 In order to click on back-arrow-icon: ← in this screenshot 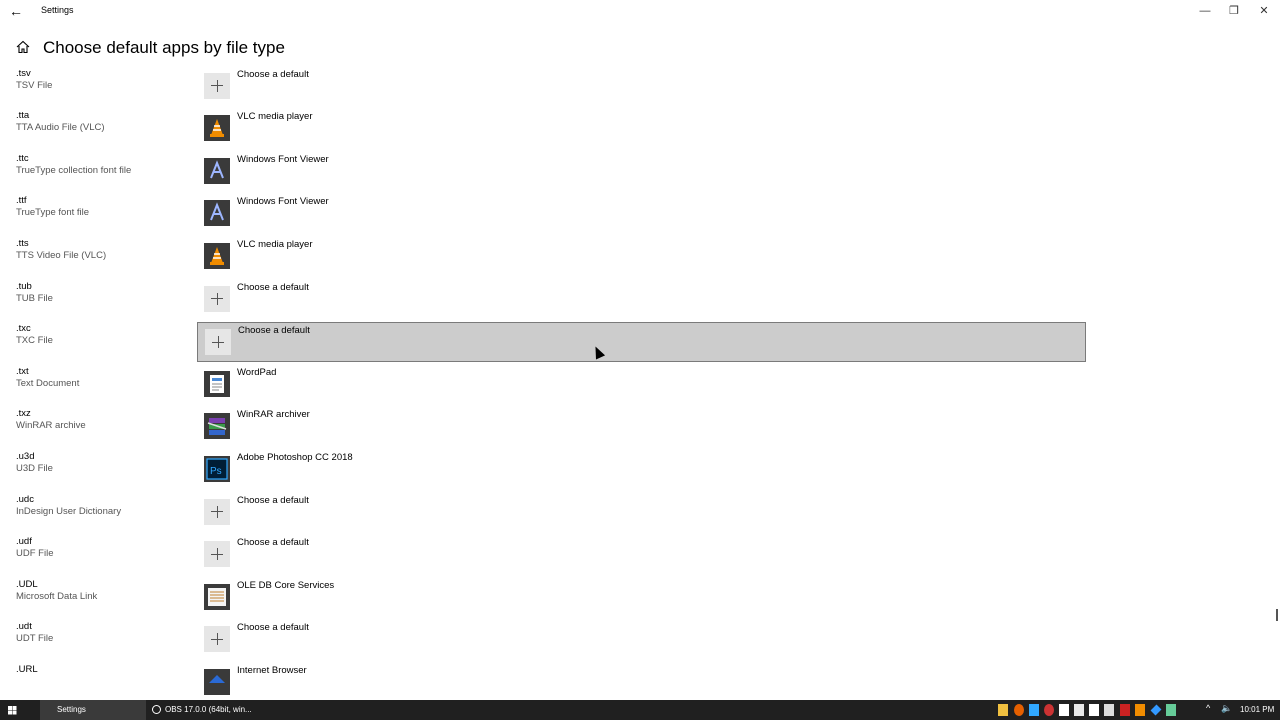, I will do `click(16, 11)`.